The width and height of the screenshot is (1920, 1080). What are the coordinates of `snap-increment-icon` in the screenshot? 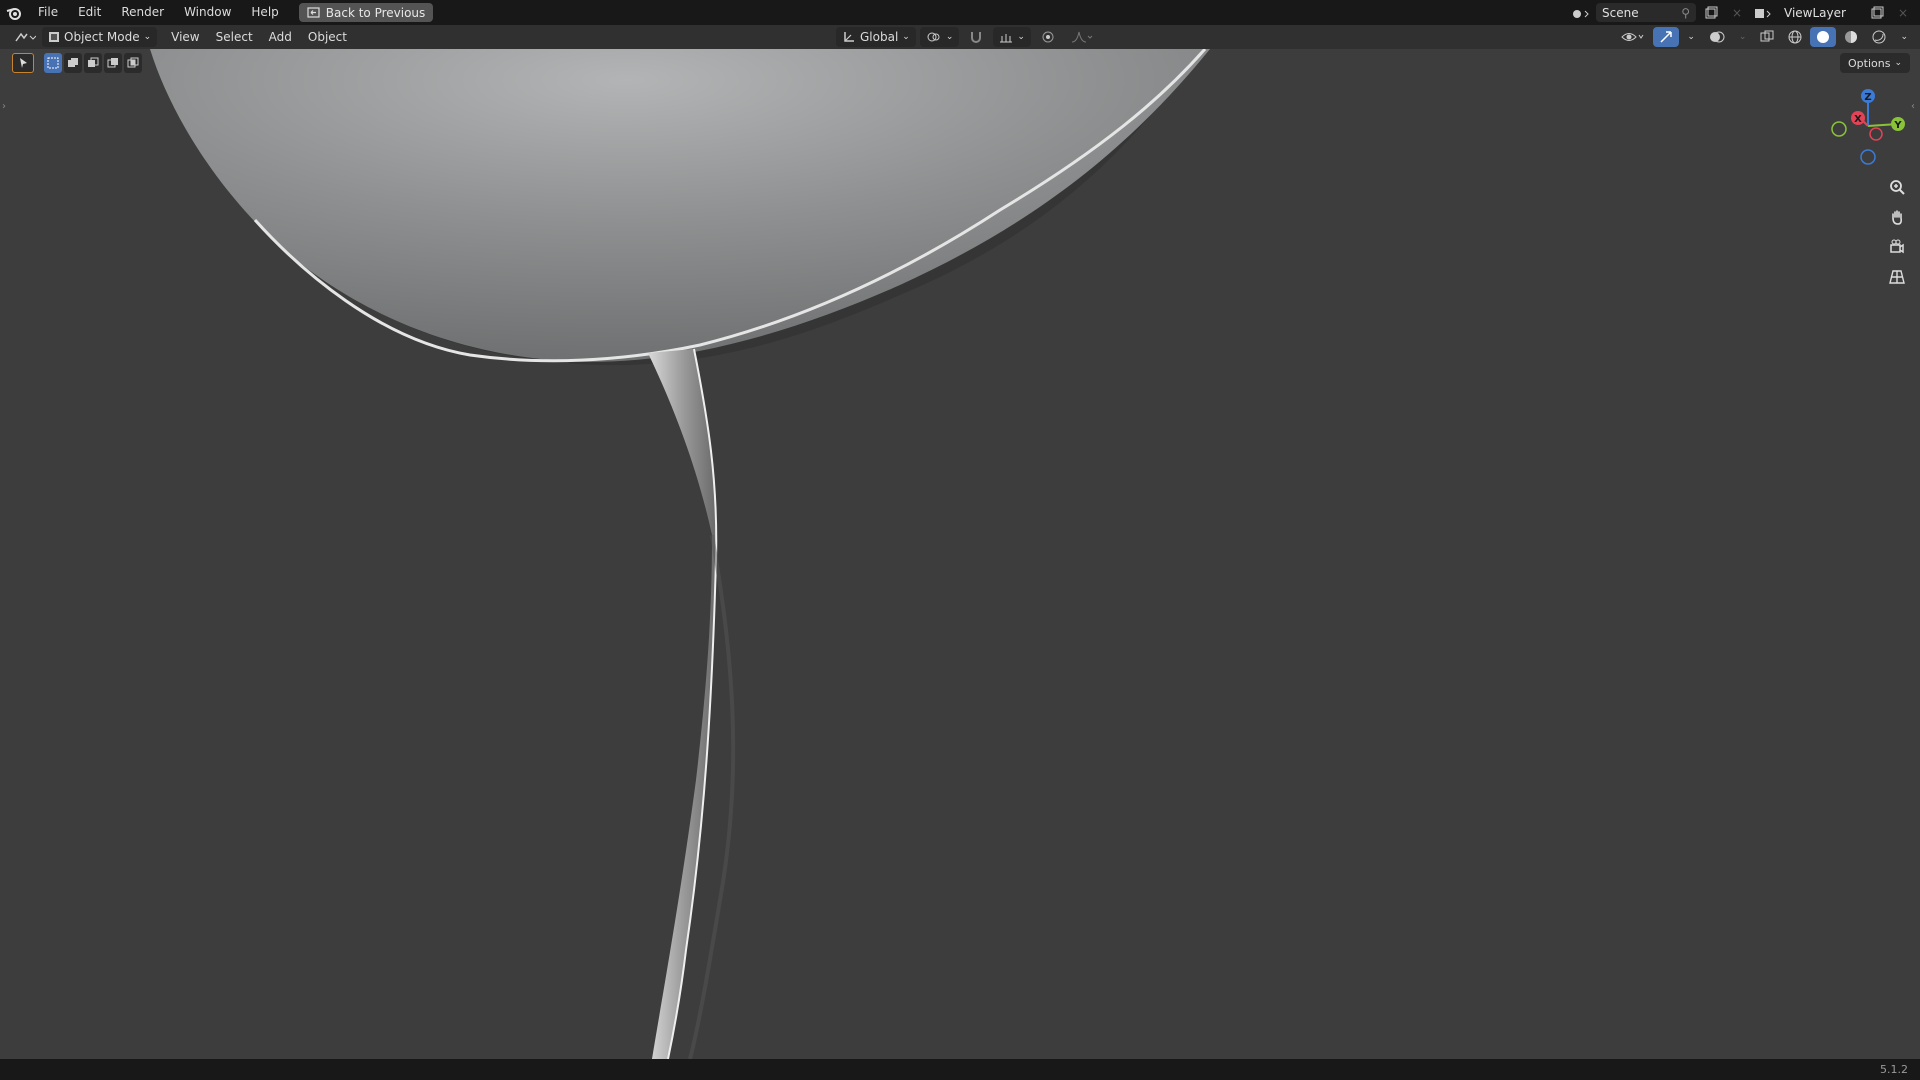 It's located at (1006, 38).